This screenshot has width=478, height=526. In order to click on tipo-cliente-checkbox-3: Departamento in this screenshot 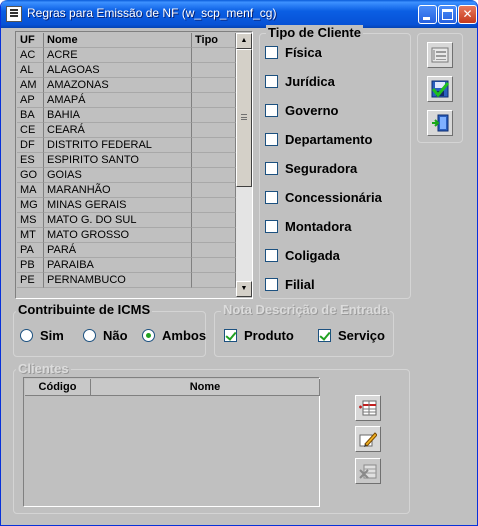, I will do `click(335, 140)`.